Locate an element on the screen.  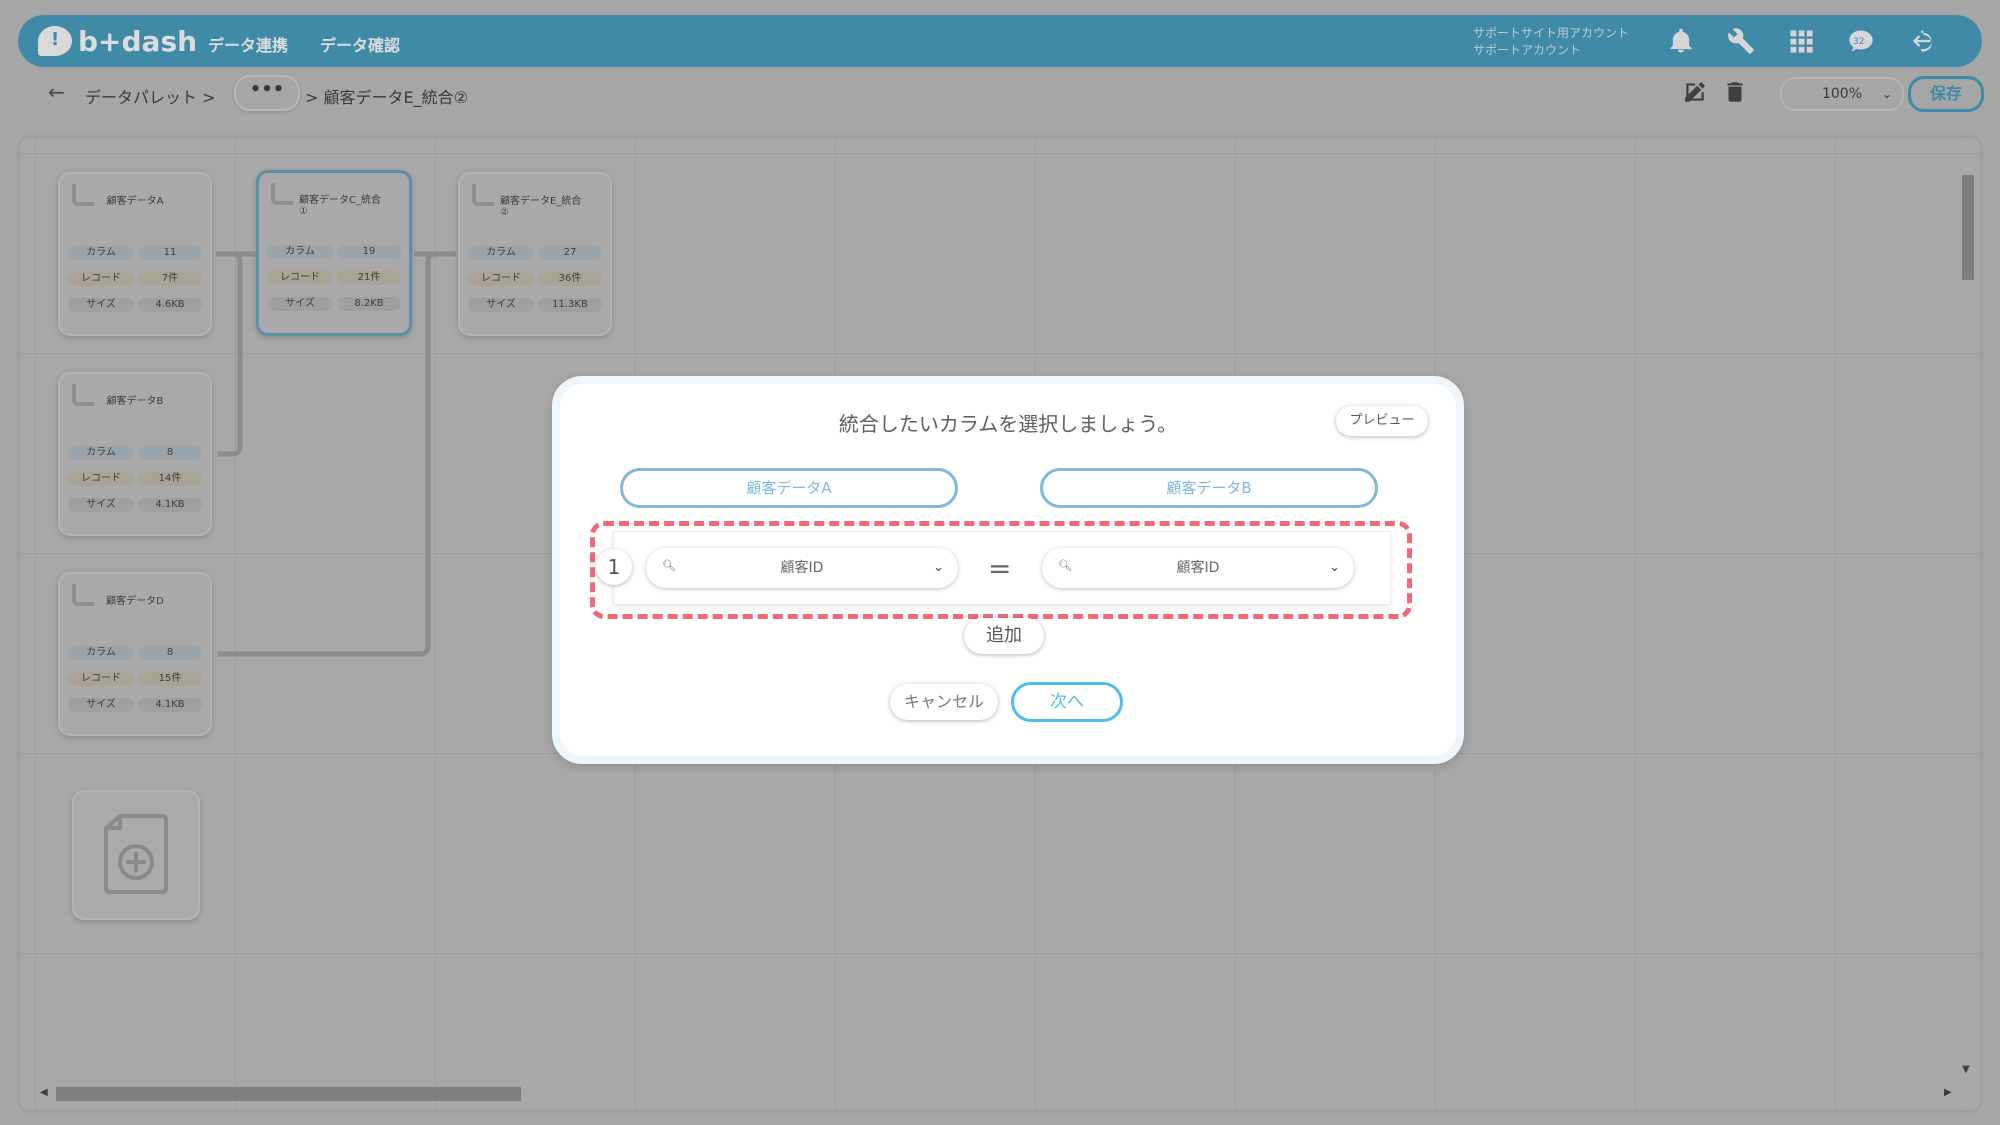
data-node-customer-a: 顧客データA カラム 11 レコード 7件 サイズ 4.6KB is located at coordinates (135, 254).